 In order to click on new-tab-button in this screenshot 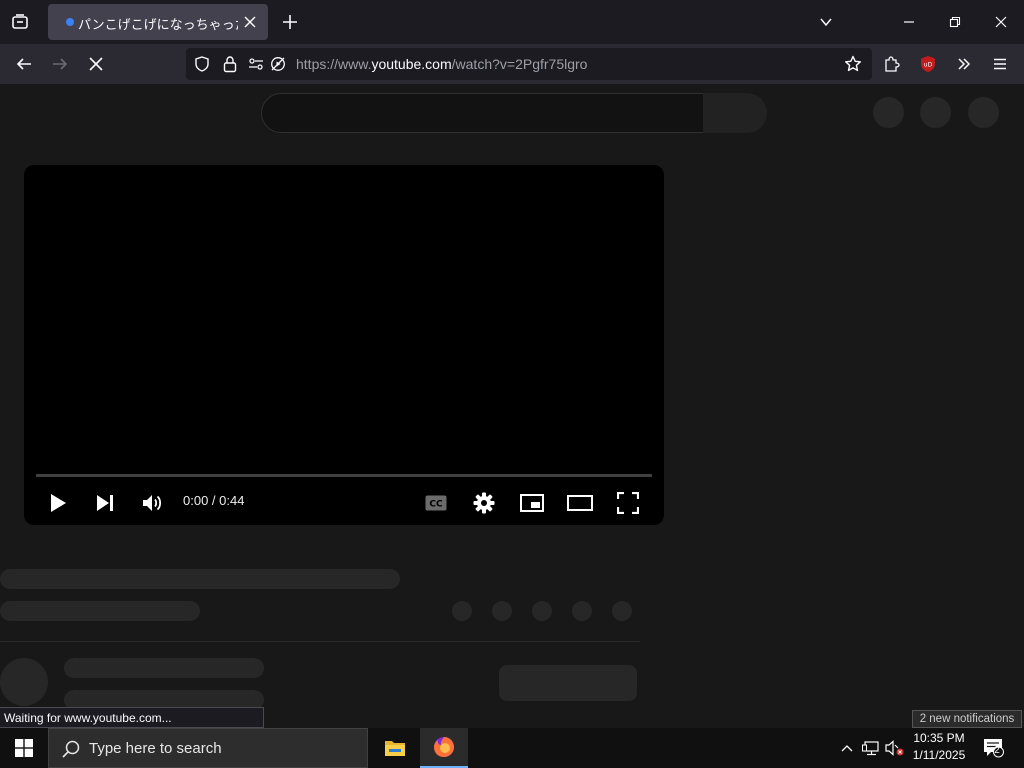, I will do `click(290, 22)`.